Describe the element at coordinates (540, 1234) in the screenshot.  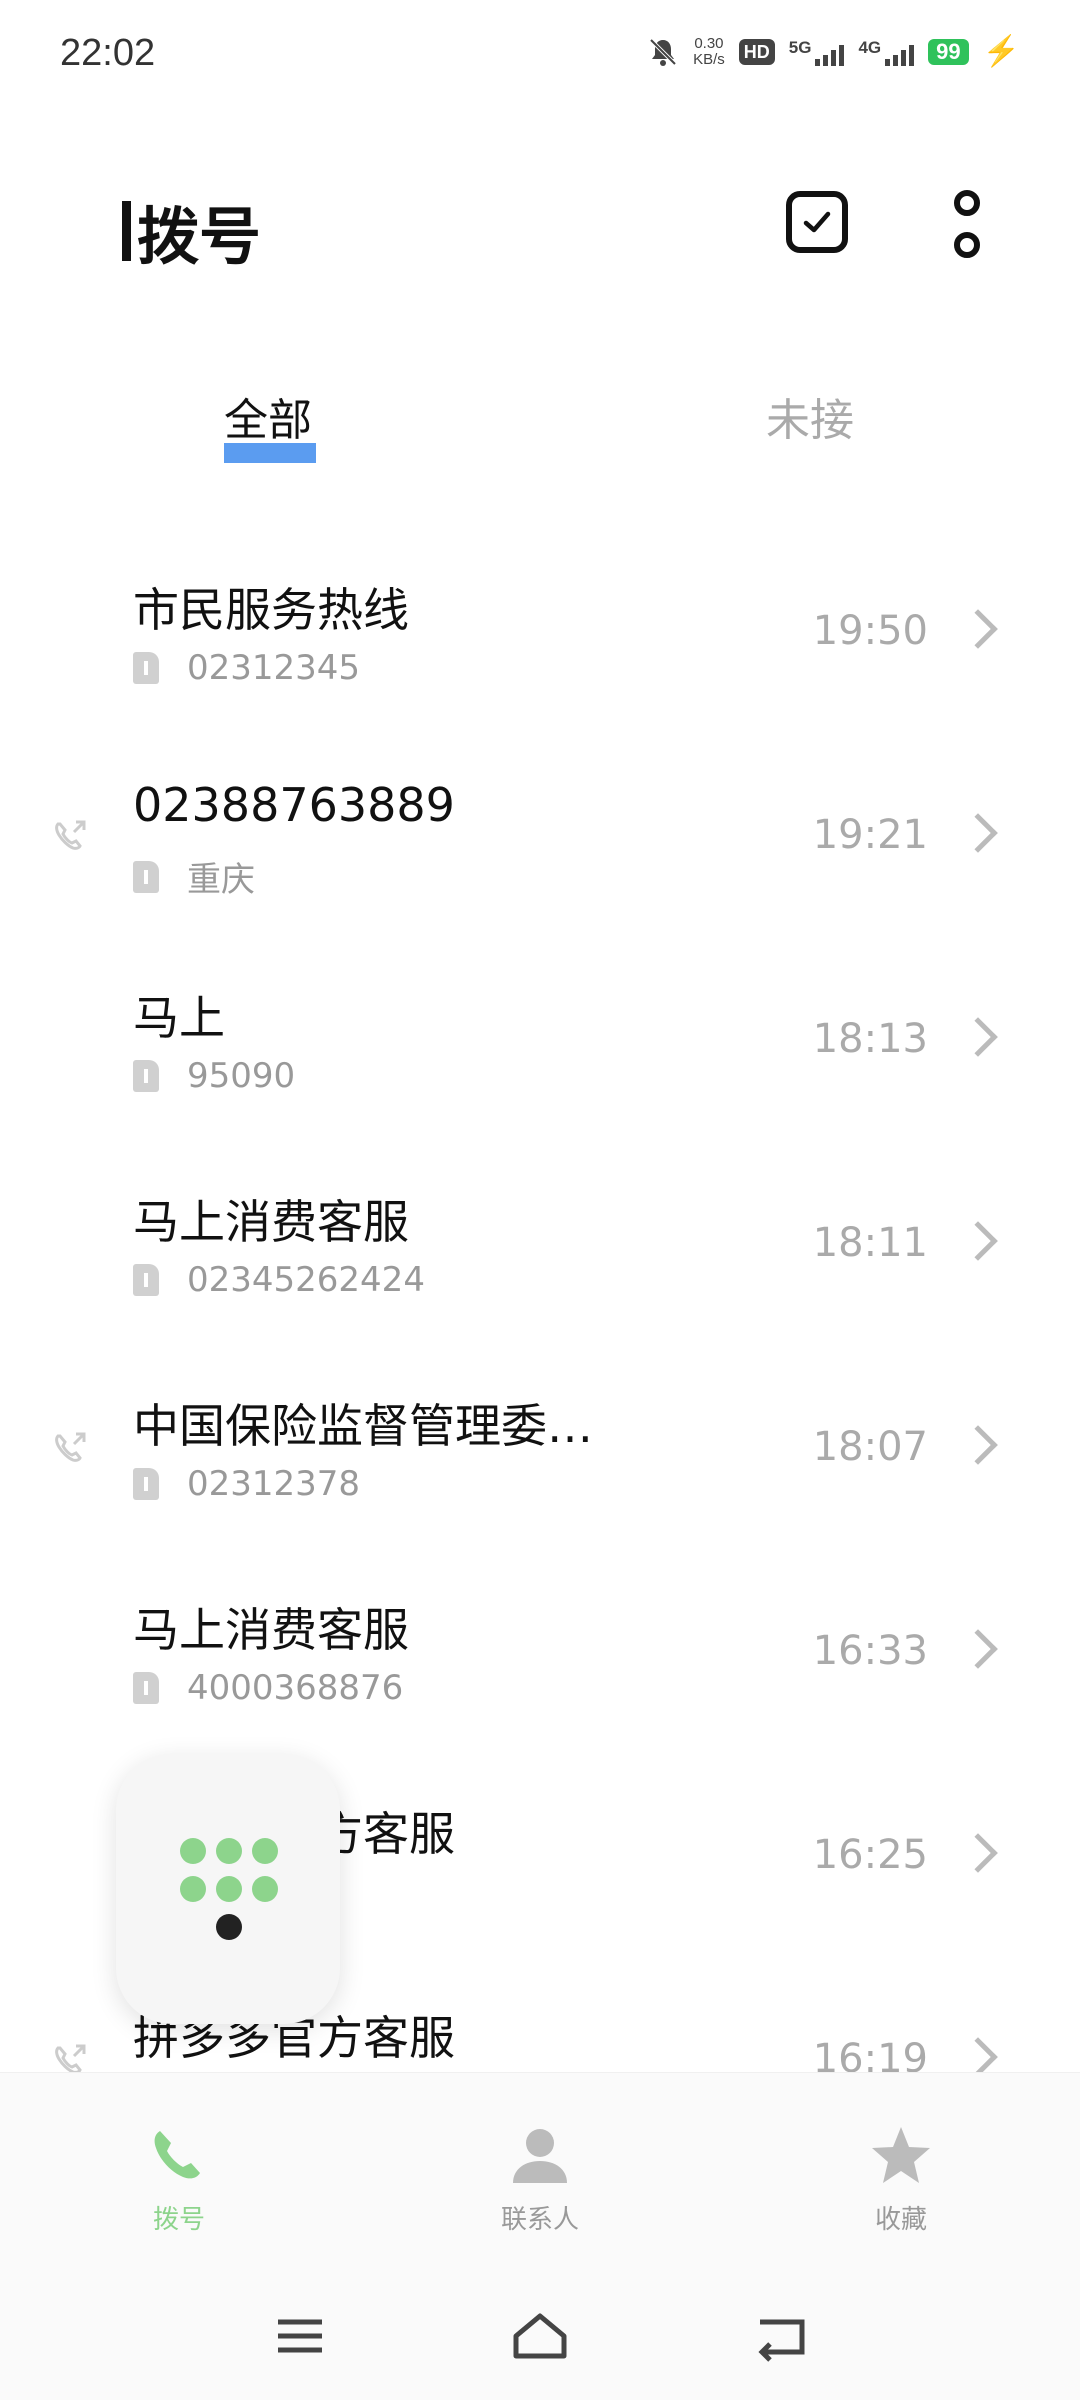
I see `call-row: 马上消费客服 02345262424 18:11` at that location.